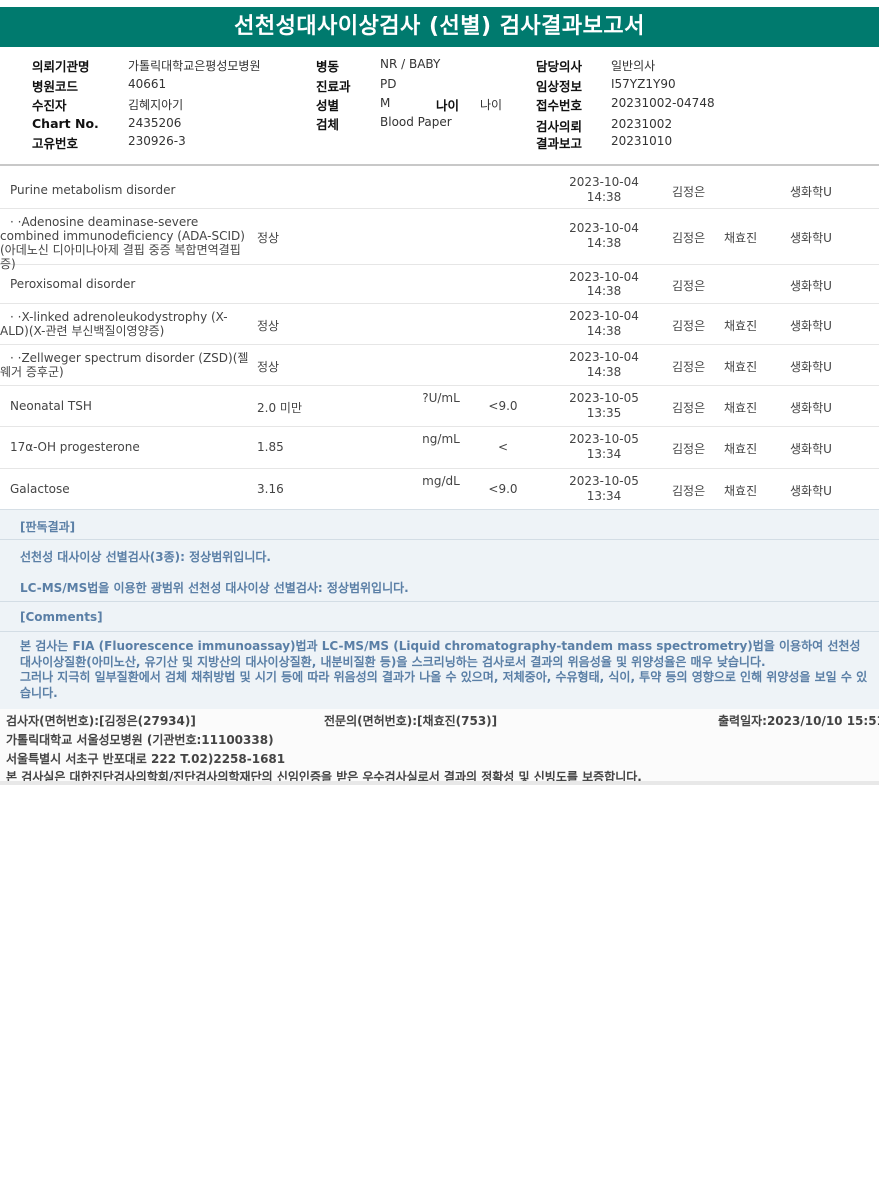  What do you see at coordinates (270, 447) in the screenshot?
I see `test-result: 1.85` at bounding box center [270, 447].